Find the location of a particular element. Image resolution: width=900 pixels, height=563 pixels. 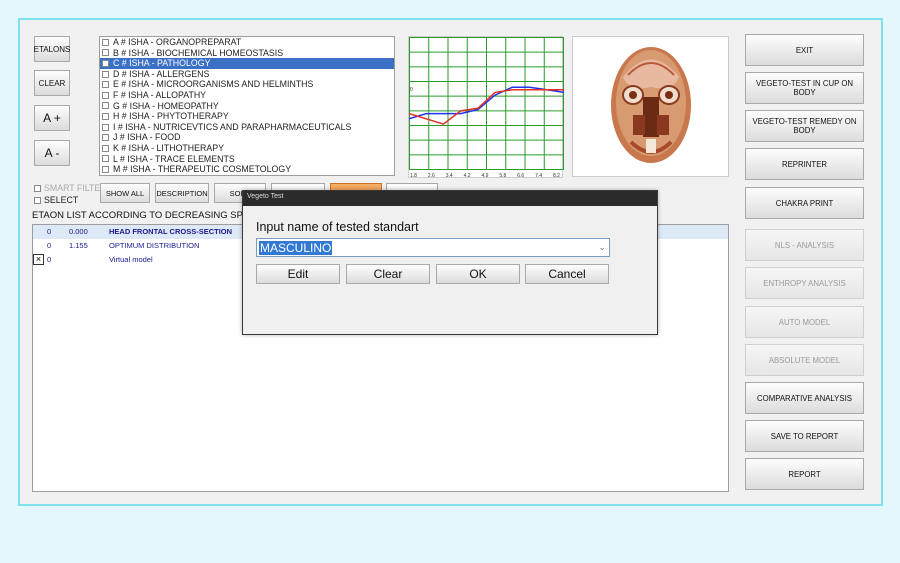

edit-button: Edit is located at coordinates (298, 274).